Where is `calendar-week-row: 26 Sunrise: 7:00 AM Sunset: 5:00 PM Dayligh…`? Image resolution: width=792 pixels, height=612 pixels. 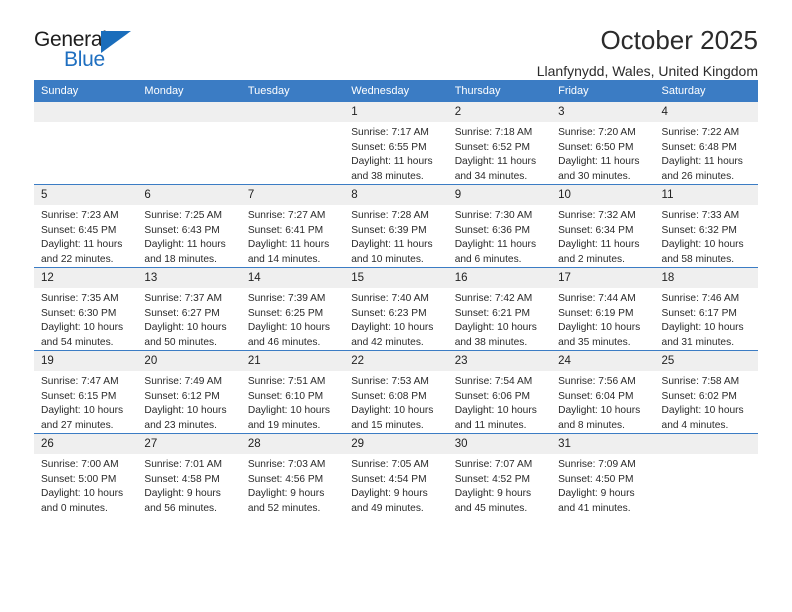 calendar-week-row: 26 Sunrise: 7:00 AM Sunset: 5:00 PM Dayligh… is located at coordinates (396, 474).